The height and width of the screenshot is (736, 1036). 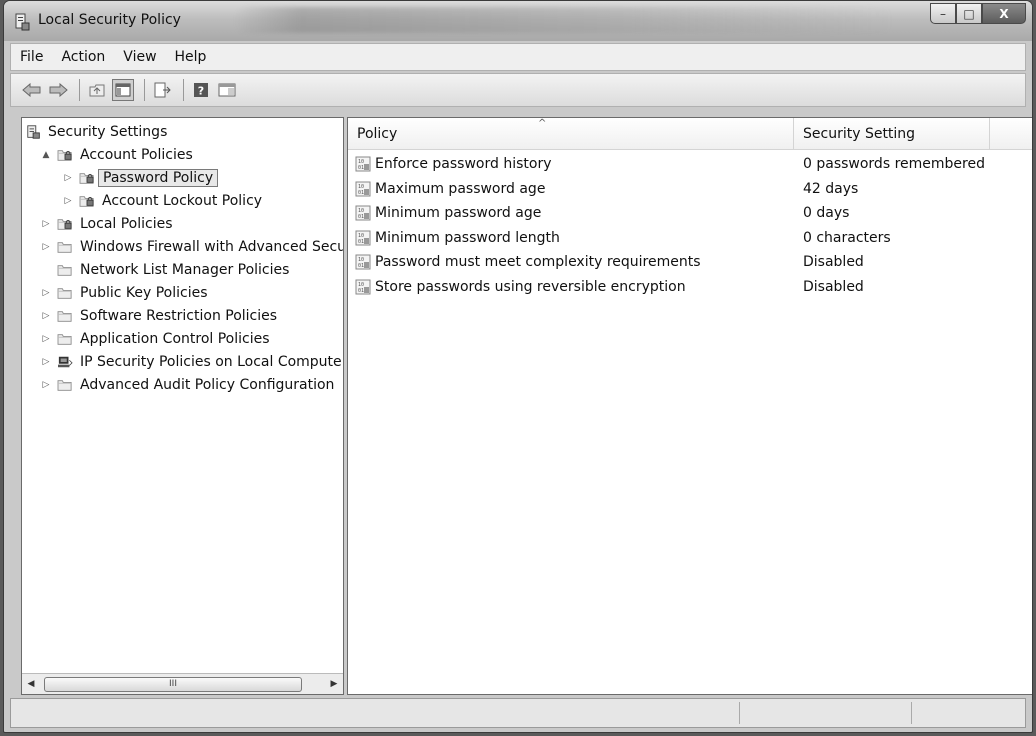 I want to click on tree-item-security-settings: Security Settings, so click(x=96, y=132).